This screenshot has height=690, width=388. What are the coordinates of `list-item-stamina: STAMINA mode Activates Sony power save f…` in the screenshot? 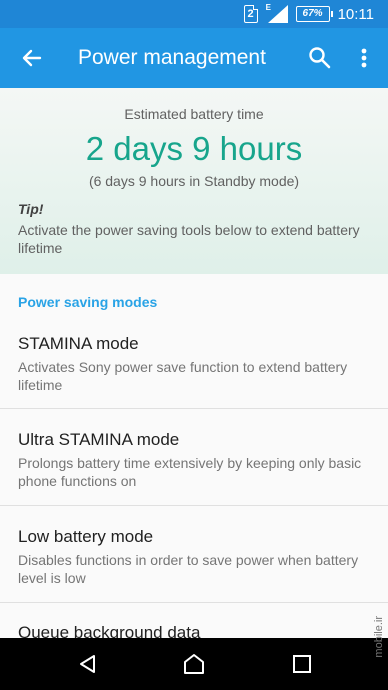 It's located at (194, 369).